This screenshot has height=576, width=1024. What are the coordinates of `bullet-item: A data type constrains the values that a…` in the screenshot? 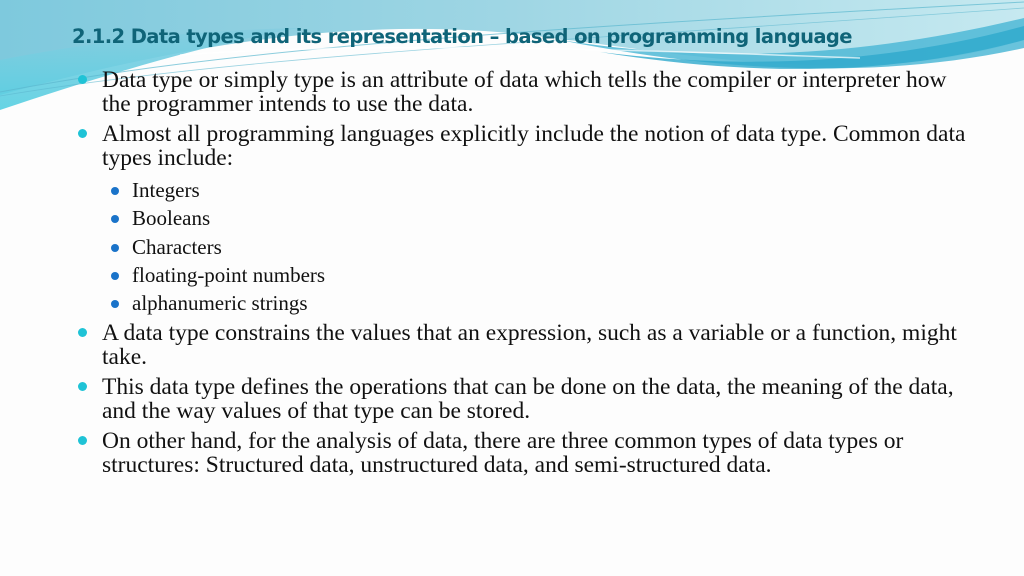 It's located at (528, 345).